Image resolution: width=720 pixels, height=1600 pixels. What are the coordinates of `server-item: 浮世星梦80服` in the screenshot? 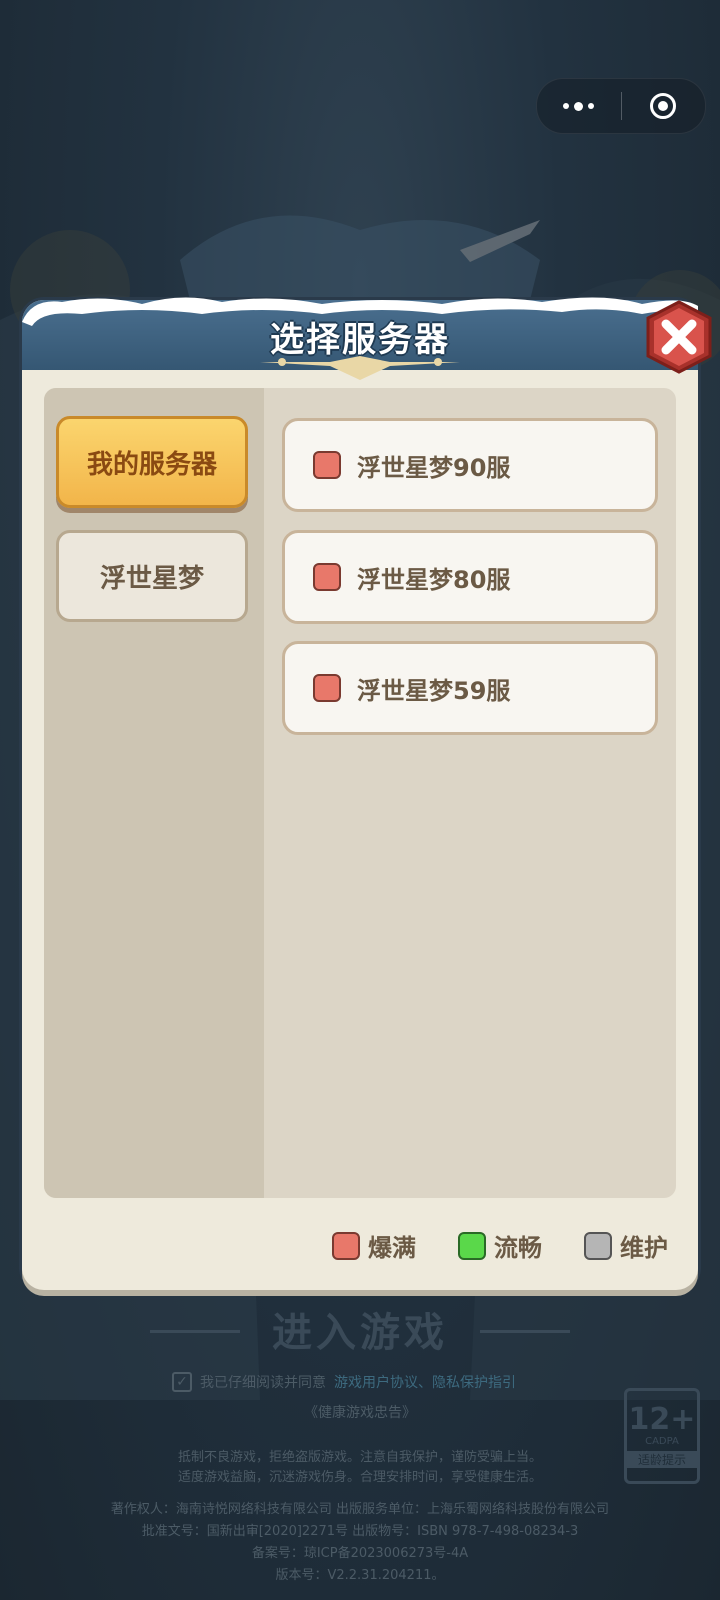 It's located at (470, 577).